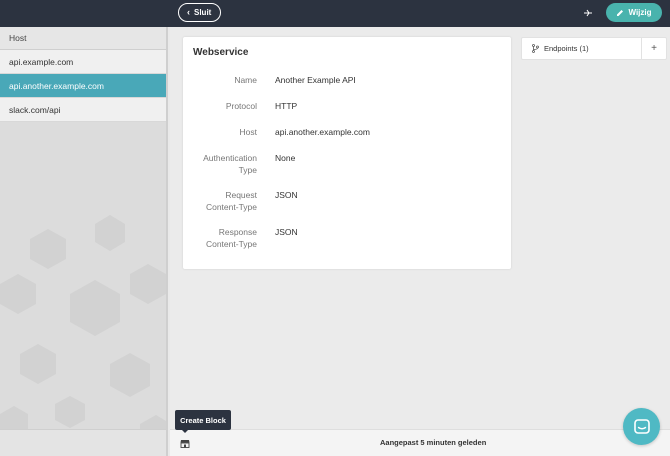  I want to click on sidebar-item-api-example: api.example.com, so click(83, 62).